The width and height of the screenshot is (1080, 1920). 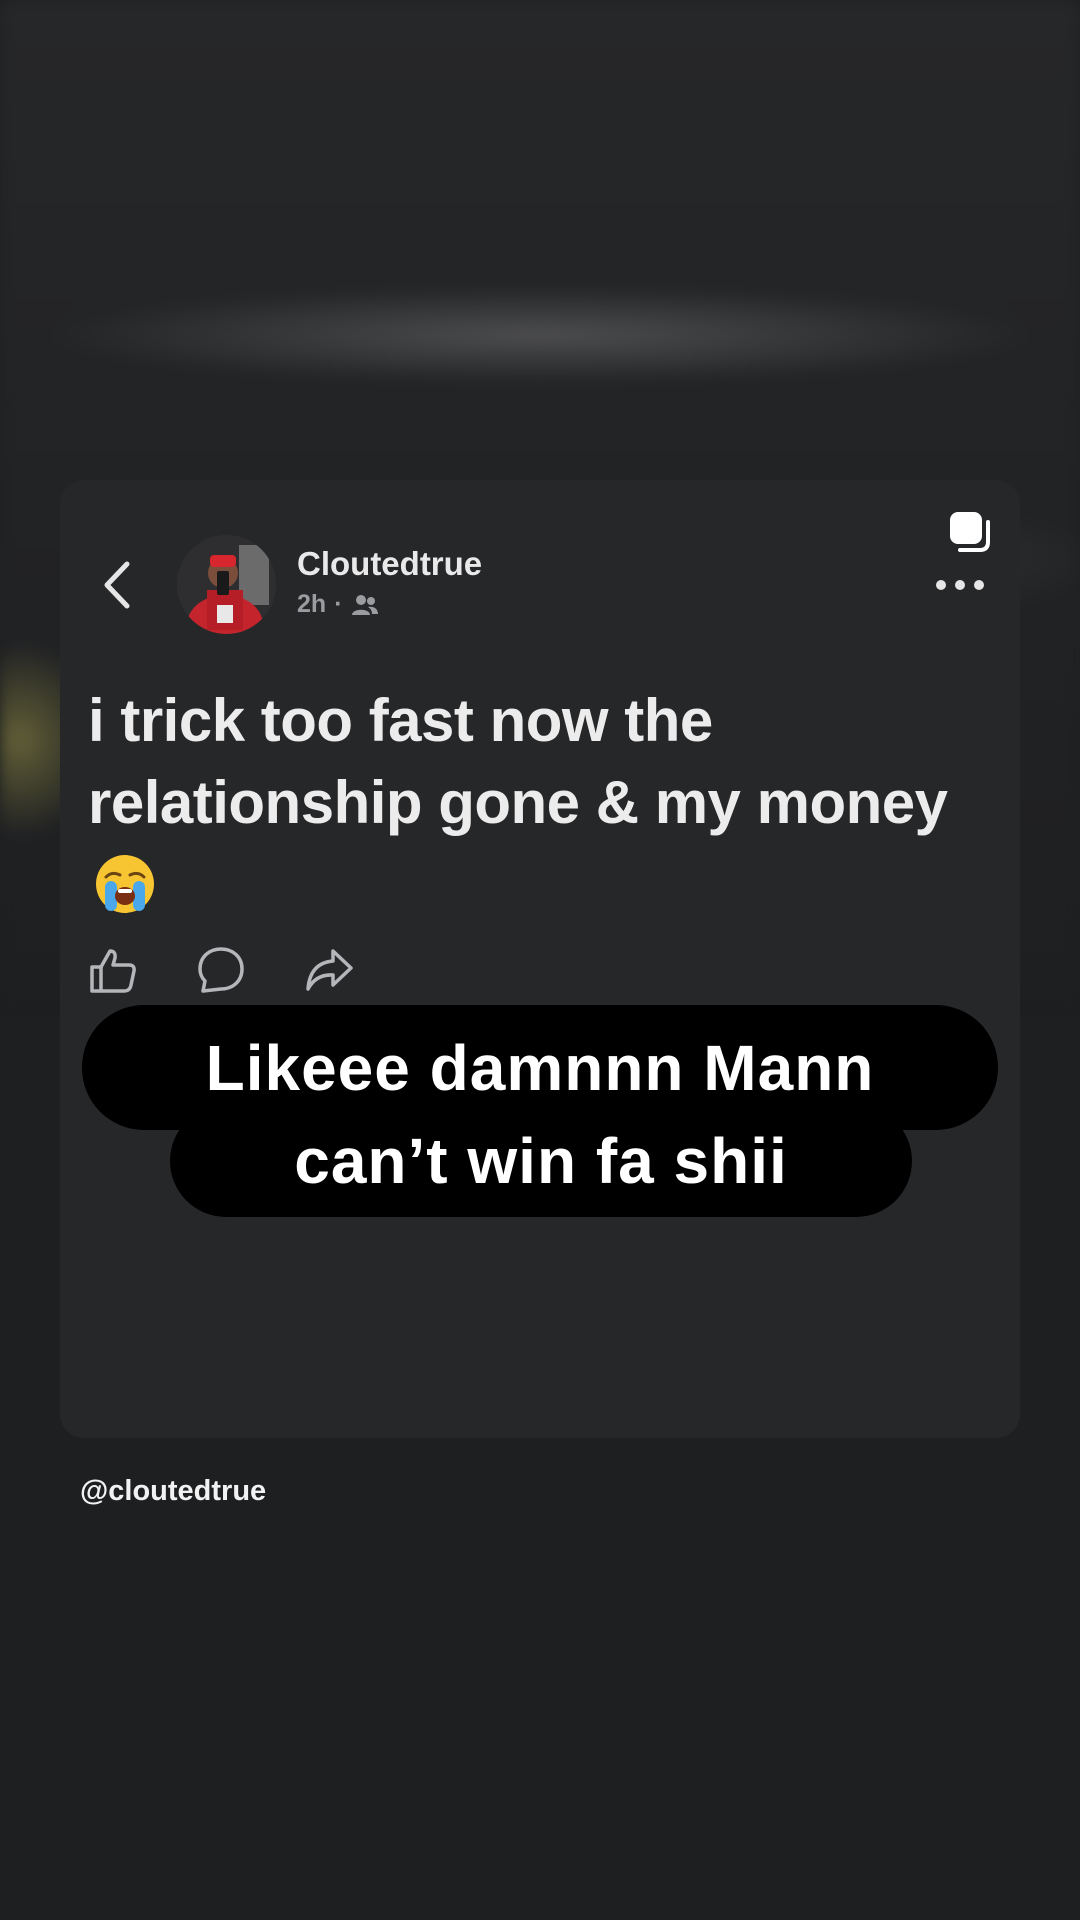 What do you see at coordinates (221, 970) in the screenshot?
I see `comment-icon` at bounding box center [221, 970].